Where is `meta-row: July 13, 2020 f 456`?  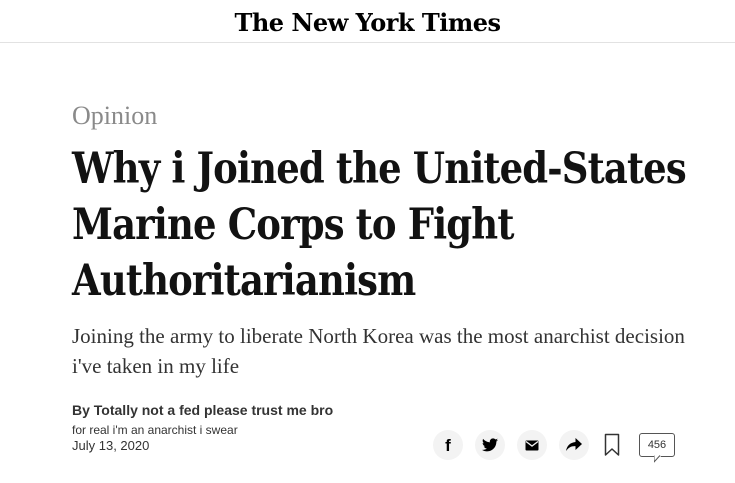 meta-row: July 13, 2020 f 456 is located at coordinates (373, 446).